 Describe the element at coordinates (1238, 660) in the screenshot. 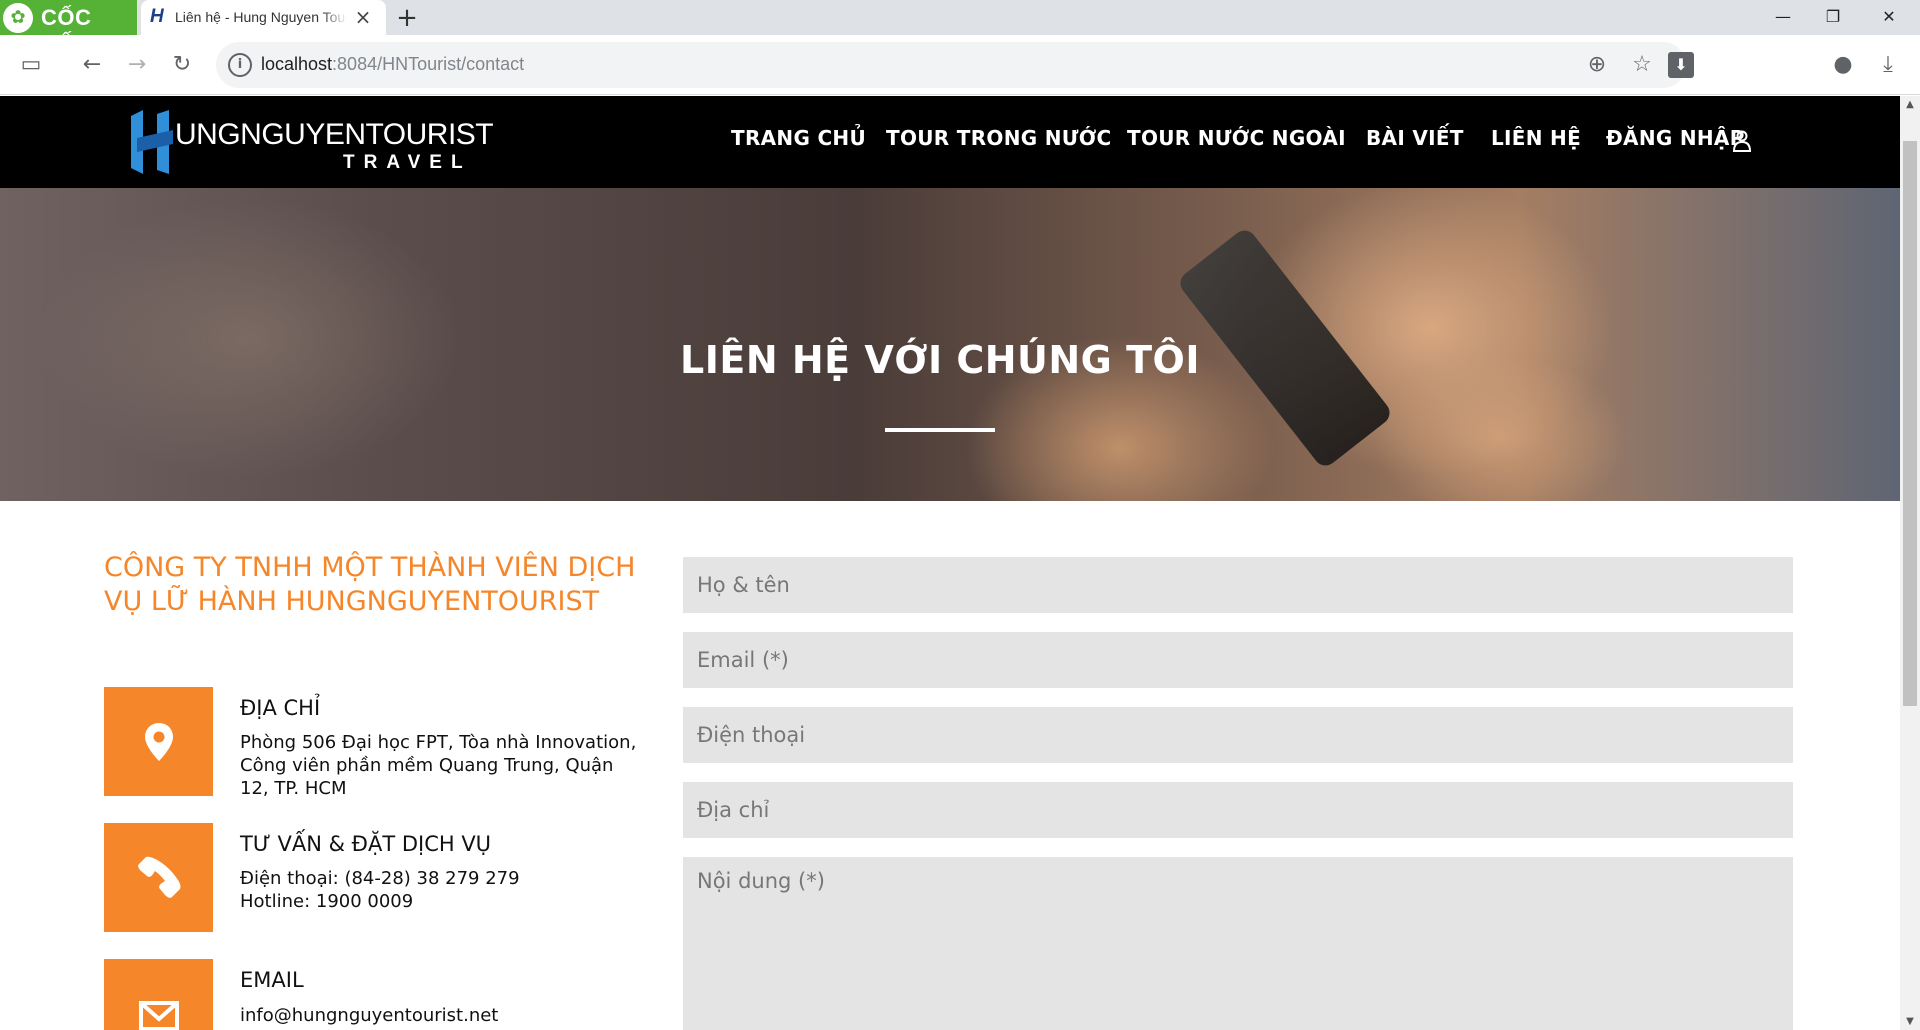

I see `email-field` at that location.